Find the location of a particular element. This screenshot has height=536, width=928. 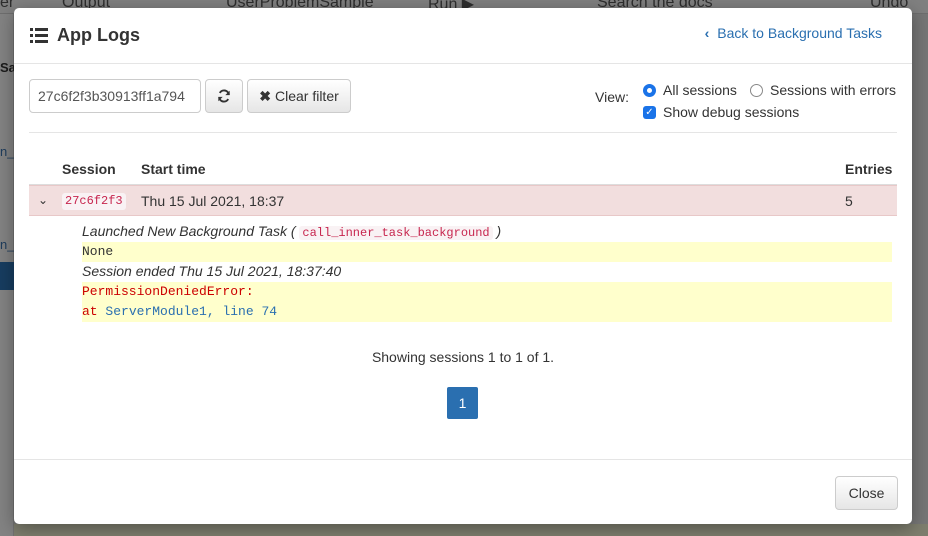

column-header-entries: Entries is located at coordinates (869, 169).